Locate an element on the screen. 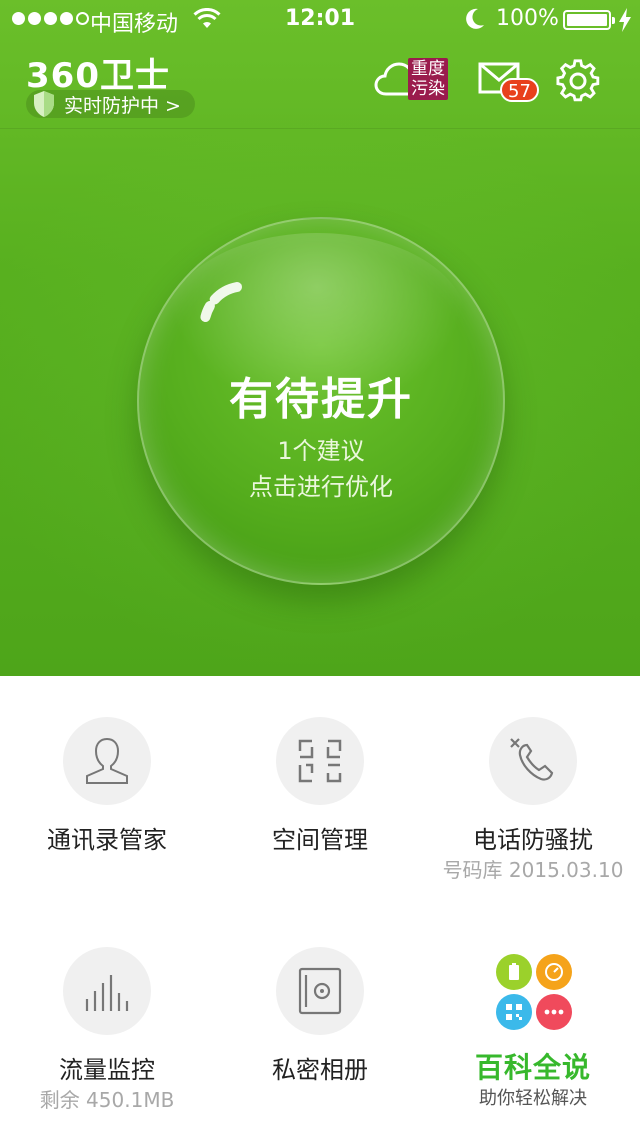 The width and height of the screenshot is (640, 1136). optimization-status-title: 有待提升 is located at coordinates (321, 399).